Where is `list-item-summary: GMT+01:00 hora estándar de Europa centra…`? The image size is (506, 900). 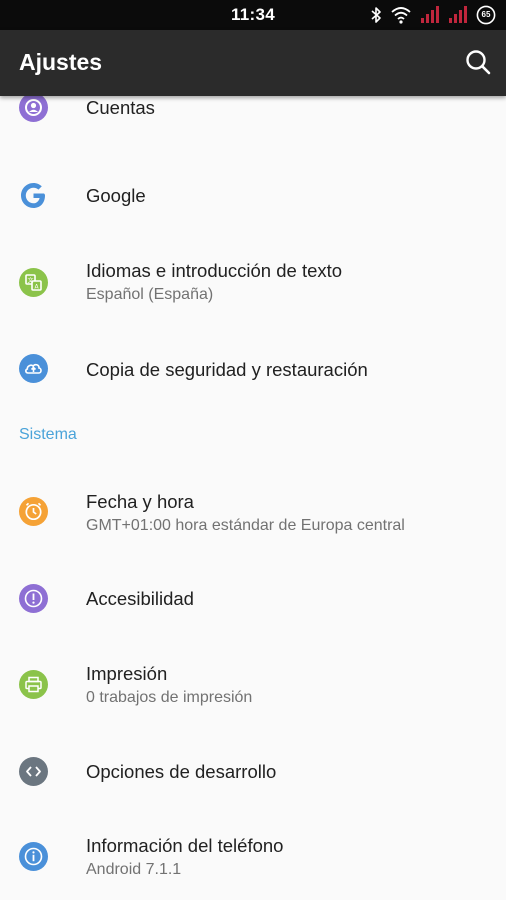
list-item-summary: GMT+01:00 hora estándar de Europa centra… is located at coordinates (245, 525).